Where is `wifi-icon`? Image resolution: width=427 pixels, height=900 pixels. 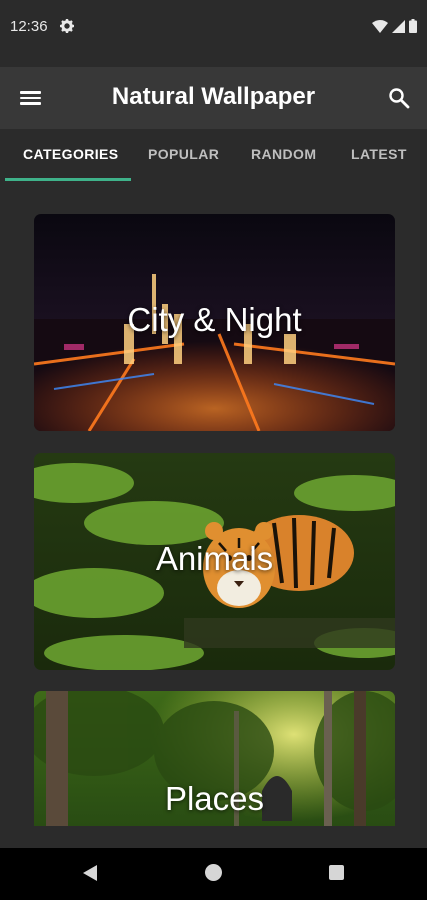
wifi-icon is located at coordinates (380, 26).